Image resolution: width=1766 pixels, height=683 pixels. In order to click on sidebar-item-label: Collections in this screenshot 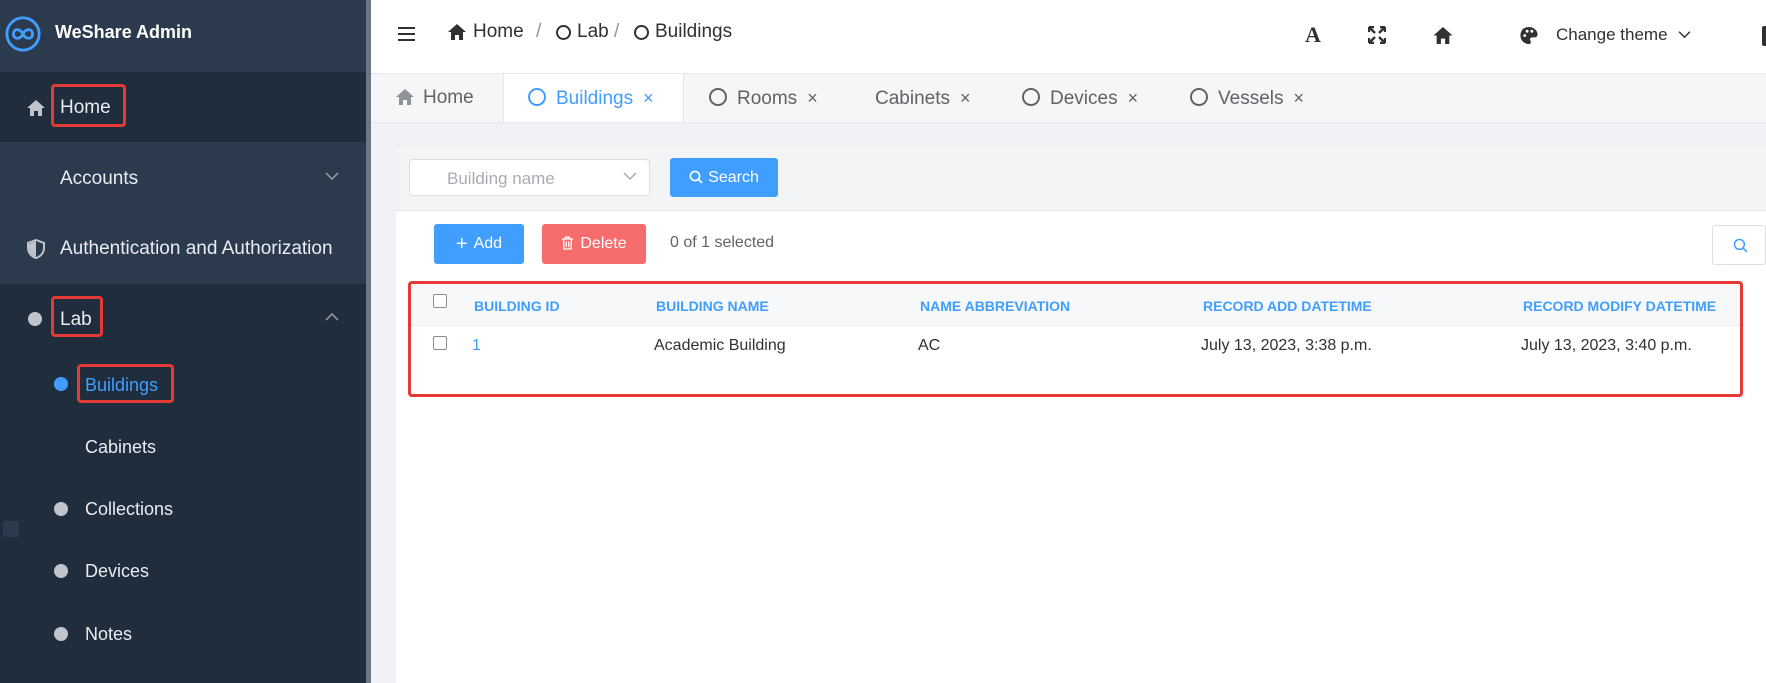, I will do `click(129, 509)`.